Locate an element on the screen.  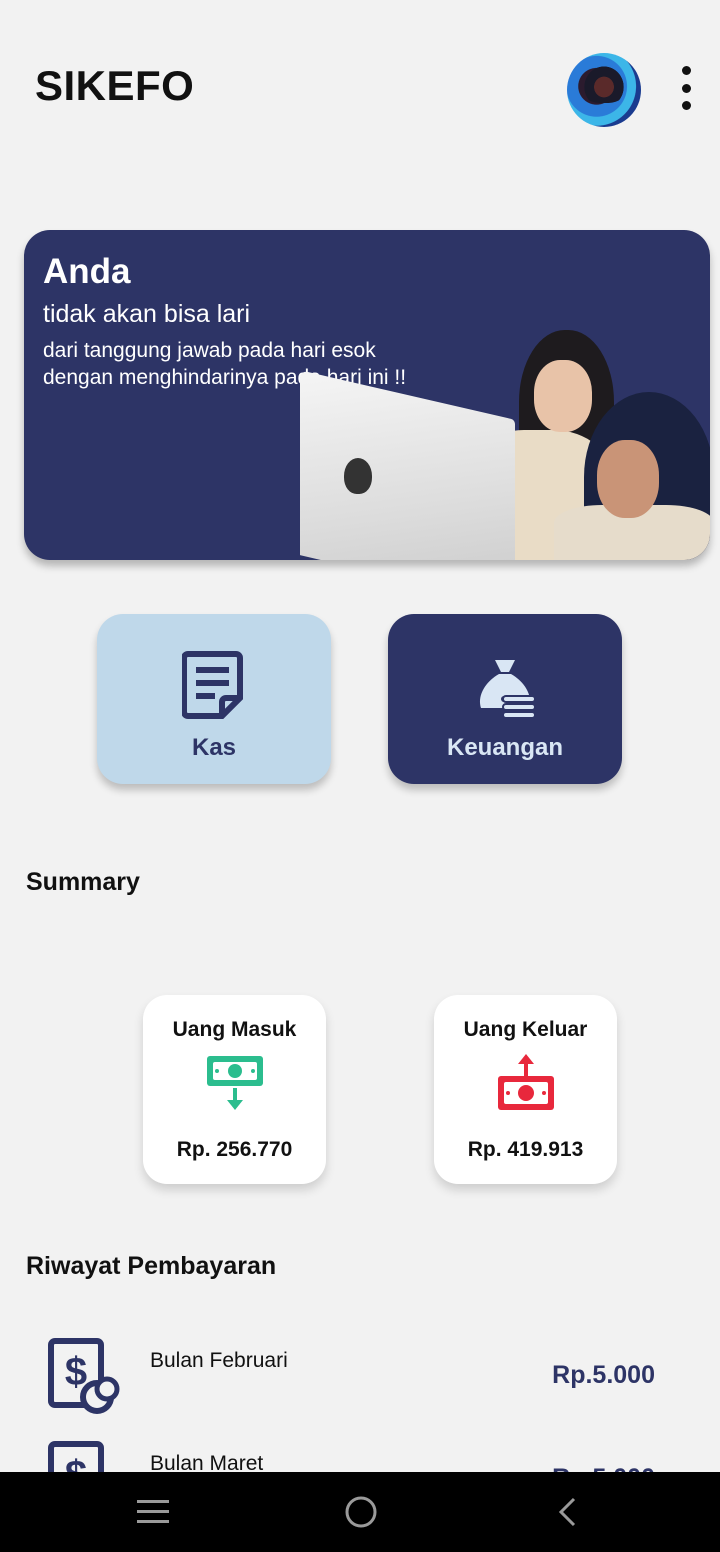
home-icon is located at coordinates (361, 1512).